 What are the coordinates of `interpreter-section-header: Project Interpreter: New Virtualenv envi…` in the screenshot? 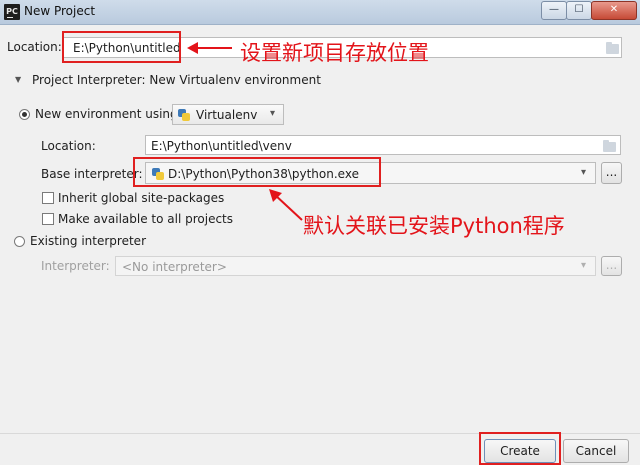 It's located at (176, 80).